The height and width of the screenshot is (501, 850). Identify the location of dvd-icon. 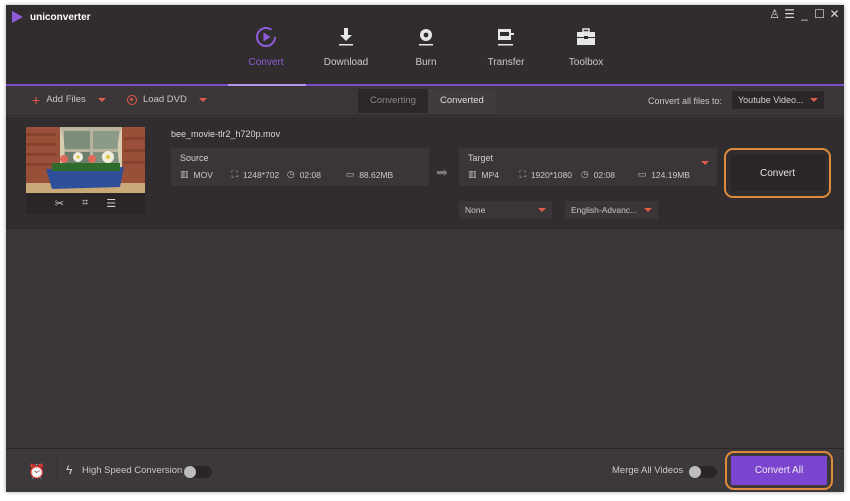
(132, 99).